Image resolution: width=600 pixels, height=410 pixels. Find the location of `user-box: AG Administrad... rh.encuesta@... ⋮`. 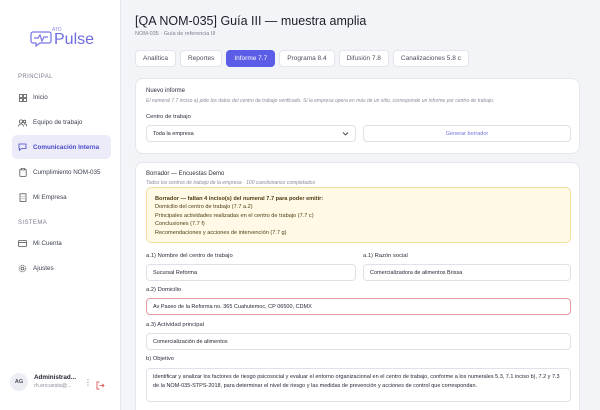

user-box: AG Administrad... rh.encuesta@... ⋮ is located at coordinates (60, 382).